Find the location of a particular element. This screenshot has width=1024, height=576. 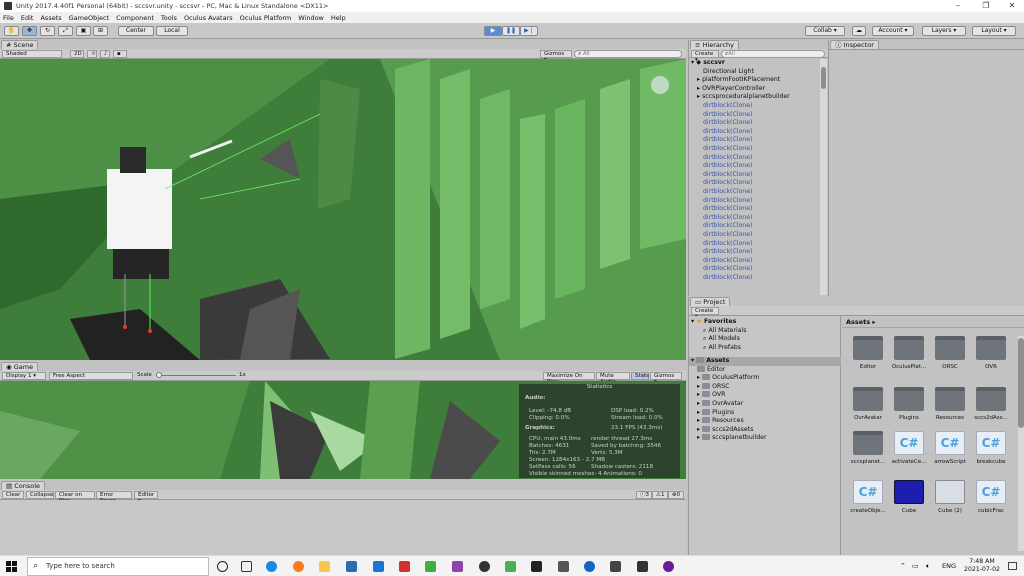

assets-root-item: ▾ Assets is located at coordinates (765, 361).